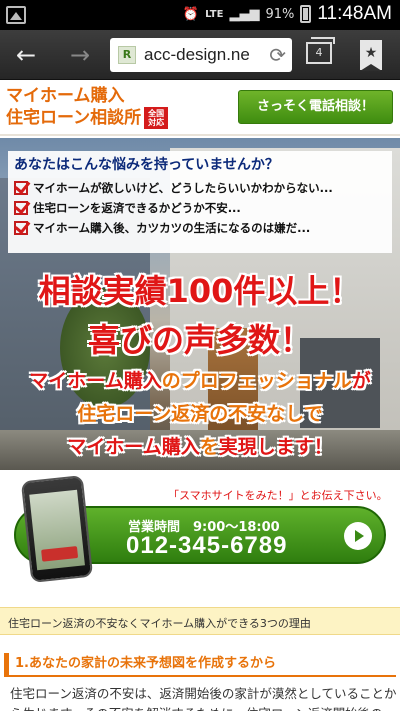  I want to click on cta-note: 「スマホサイトをみた！」とお伝え下さい。, so click(278, 495).